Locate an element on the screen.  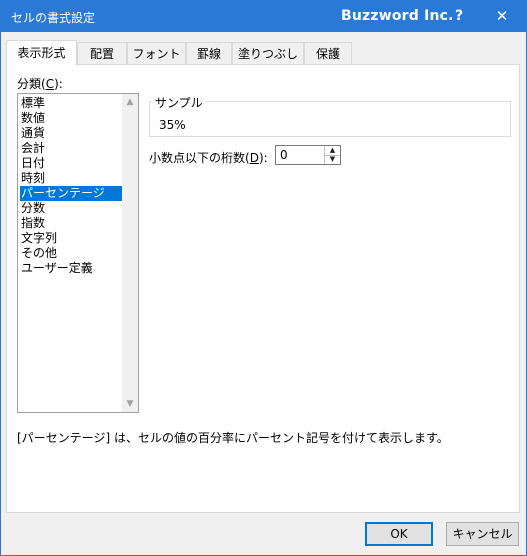
close-button: ✕ is located at coordinates (502, 16).